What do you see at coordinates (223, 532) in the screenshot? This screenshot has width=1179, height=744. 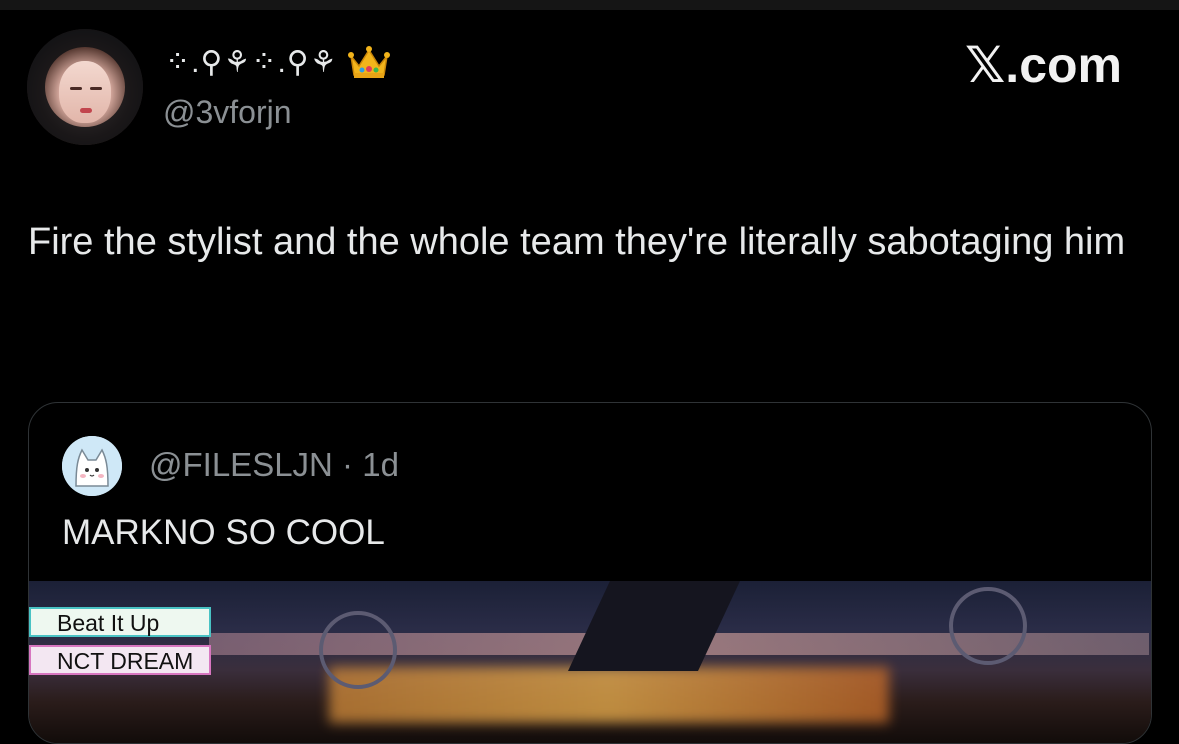 I see `quoted-tweet-text: MARKNO SO COOL` at bounding box center [223, 532].